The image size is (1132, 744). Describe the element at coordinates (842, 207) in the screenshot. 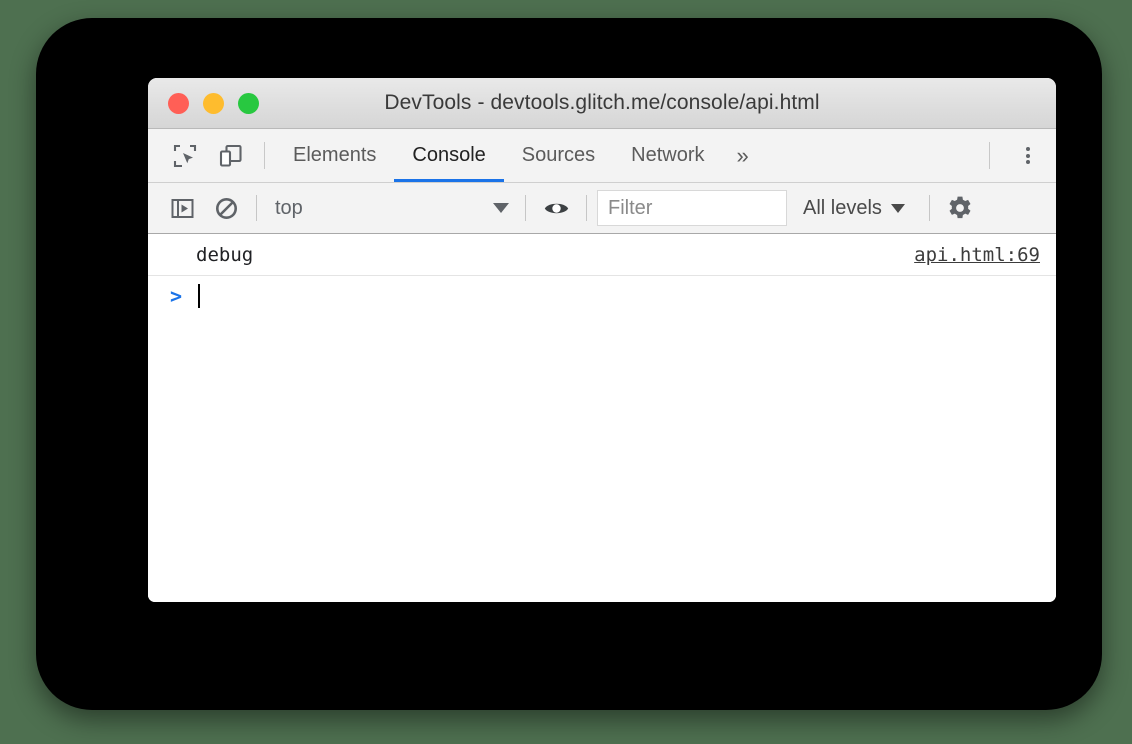

I see `log-levels-value: All levels` at that location.